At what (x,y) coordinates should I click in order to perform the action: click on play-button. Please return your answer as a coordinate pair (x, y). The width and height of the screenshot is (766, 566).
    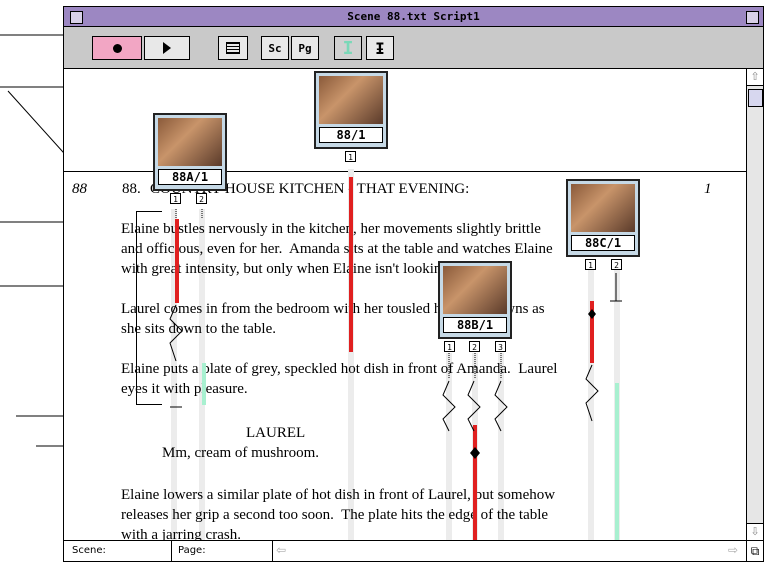
    Looking at the image, I should click on (167, 48).